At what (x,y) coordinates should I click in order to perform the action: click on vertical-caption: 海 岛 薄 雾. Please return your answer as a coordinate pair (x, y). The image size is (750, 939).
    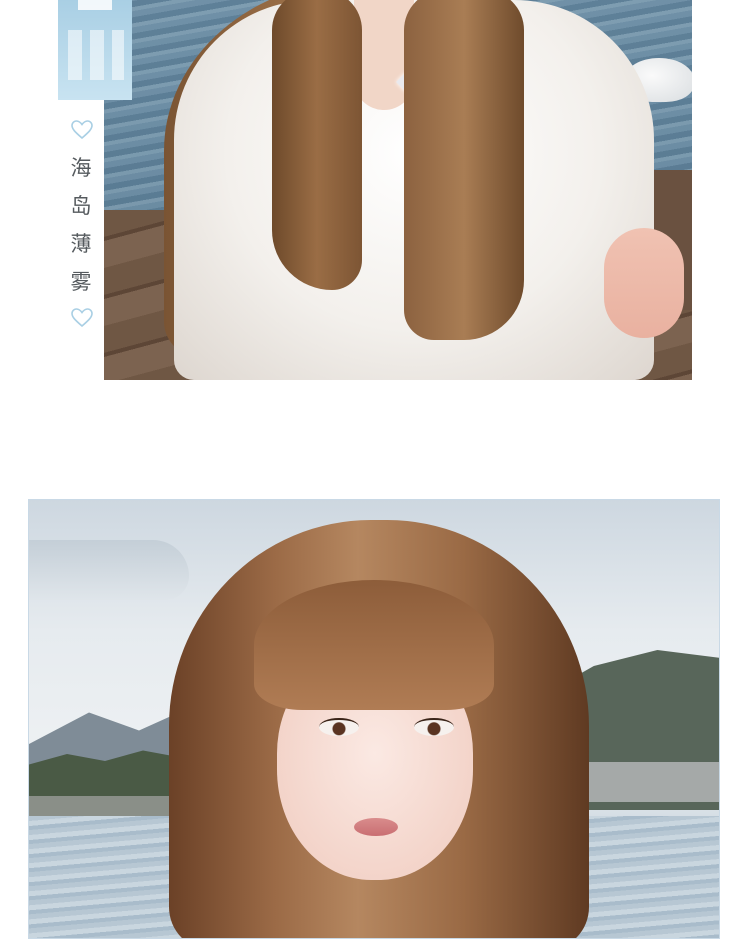
    Looking at the image, I should click on (81, 220).